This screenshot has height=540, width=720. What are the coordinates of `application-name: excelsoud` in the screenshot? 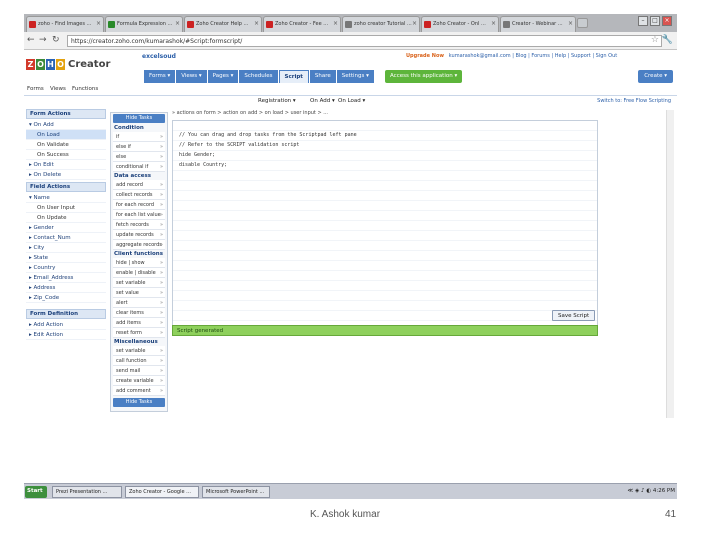 It's located at (159, 56).